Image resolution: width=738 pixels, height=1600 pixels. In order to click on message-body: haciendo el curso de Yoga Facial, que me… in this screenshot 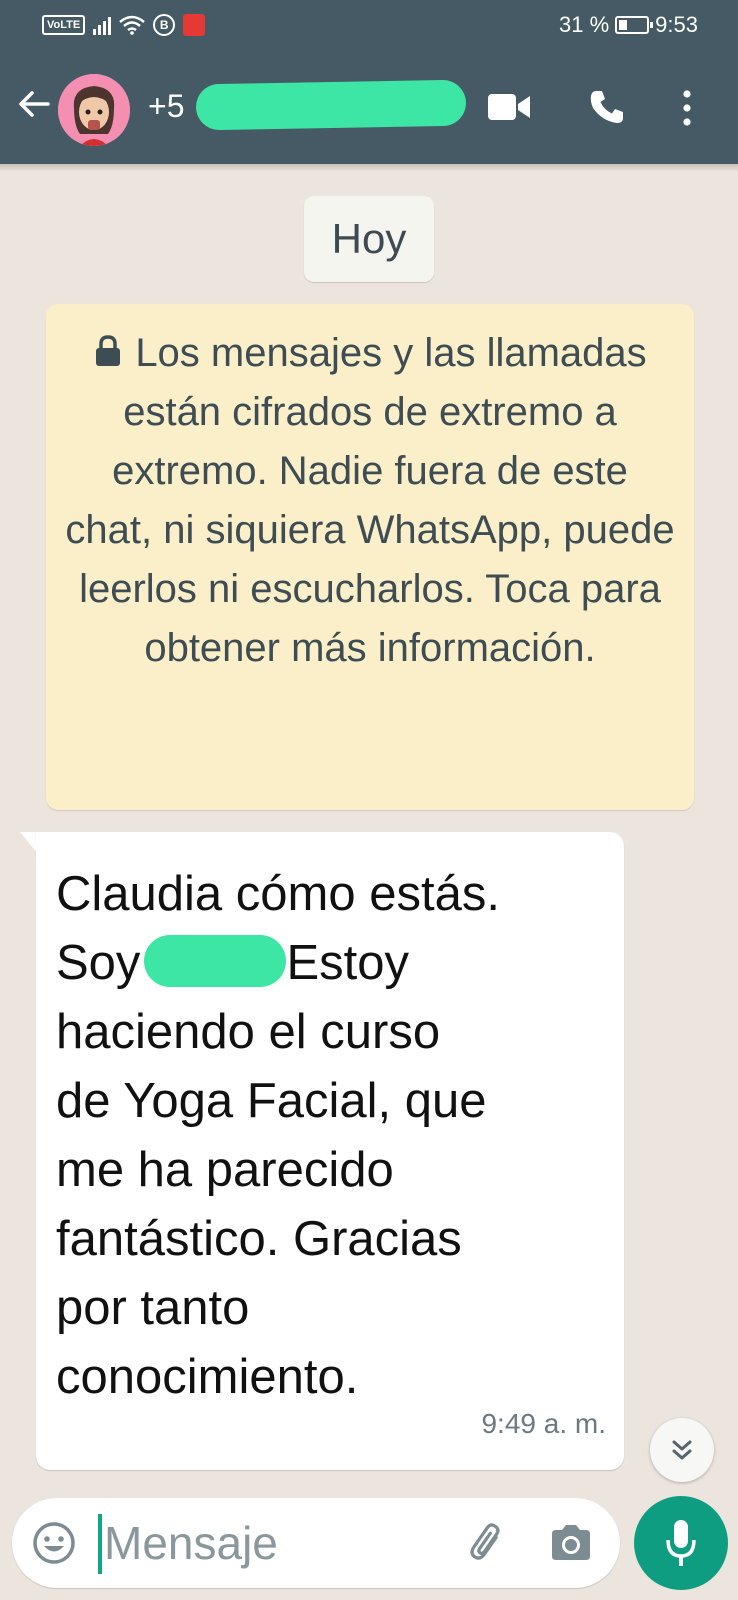, I will do `click(271, 1204)`.